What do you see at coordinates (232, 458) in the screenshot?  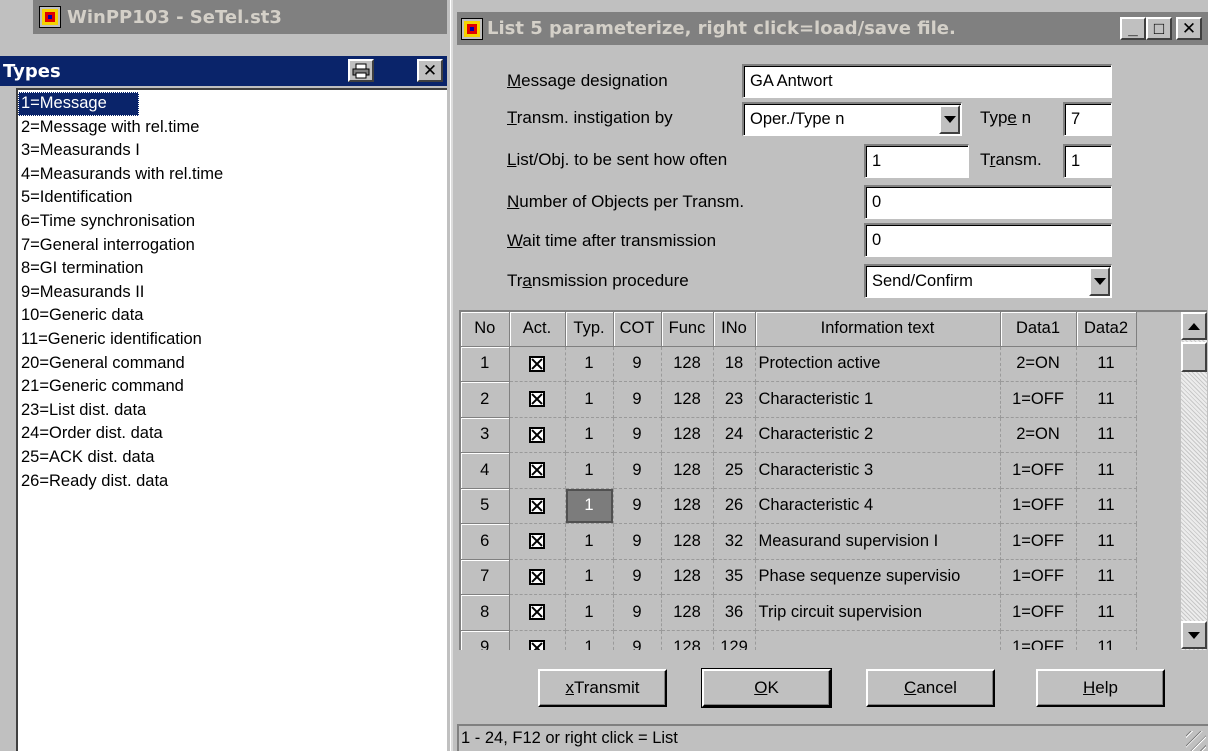 I see `type-list-item: 25=ACK dist. data` at bounding box center [232, 458].